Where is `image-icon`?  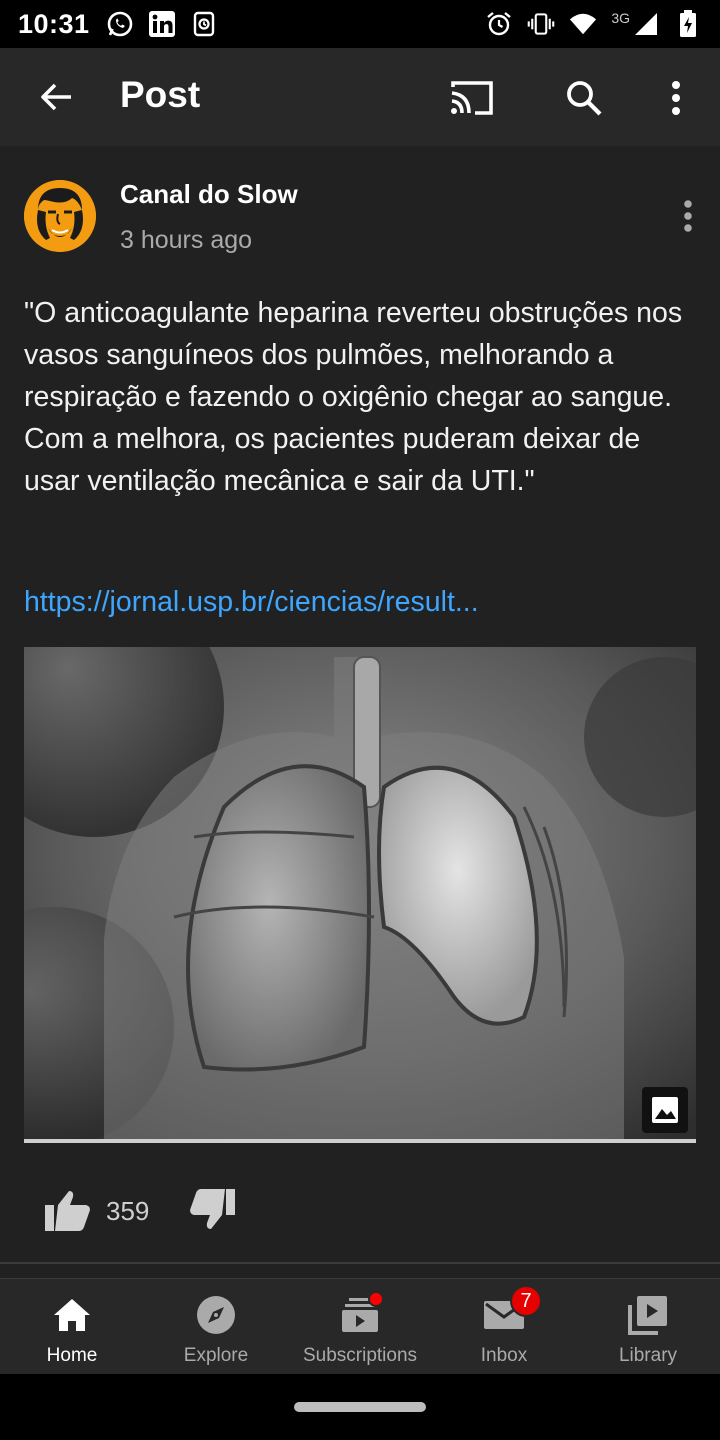
image-icon is located at coordinates (665, 1110).